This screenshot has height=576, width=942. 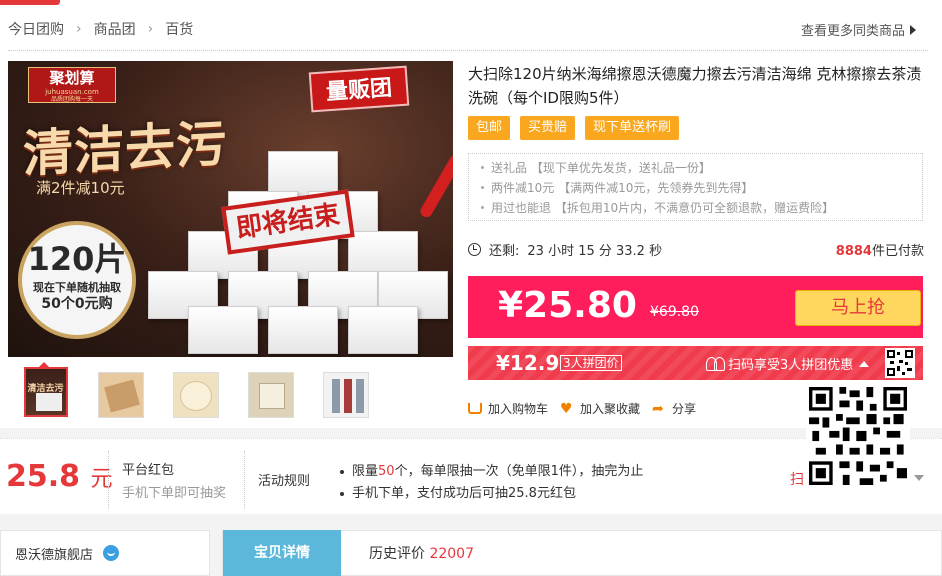 I want to click on group-buy-bar: ¥12.9 3人拼团价 扫码享受3人拼团优惠, so click(x=695, y=363).